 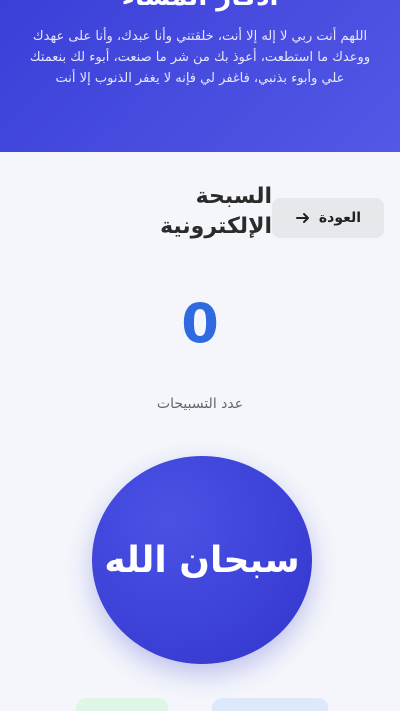 I want to click on counter-value: 0, so click(x=200, y=323).